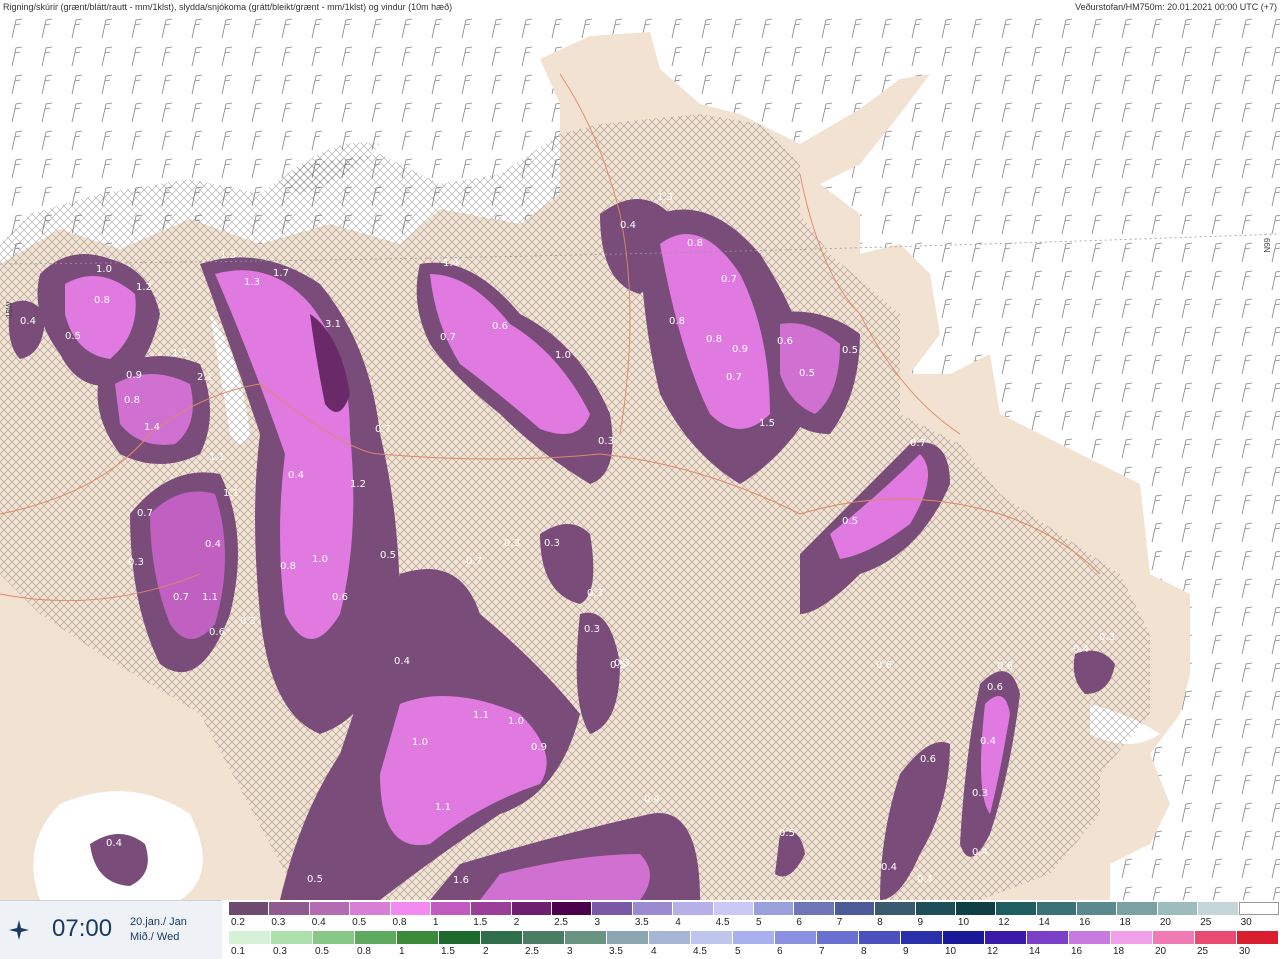 Image resolution: width=1280 pixels, height=959 pixels. I want to click on latitude-label: 66N, so click(1266, 245).